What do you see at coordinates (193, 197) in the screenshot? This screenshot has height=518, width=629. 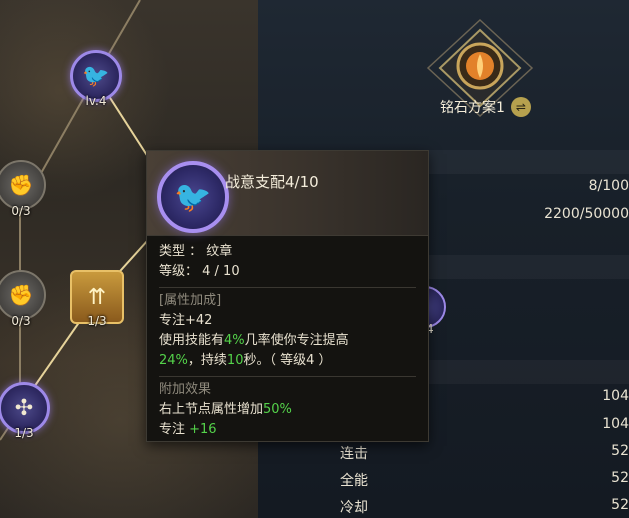 I see `bird-icon: 🐦` at bounding box center [193, 197].